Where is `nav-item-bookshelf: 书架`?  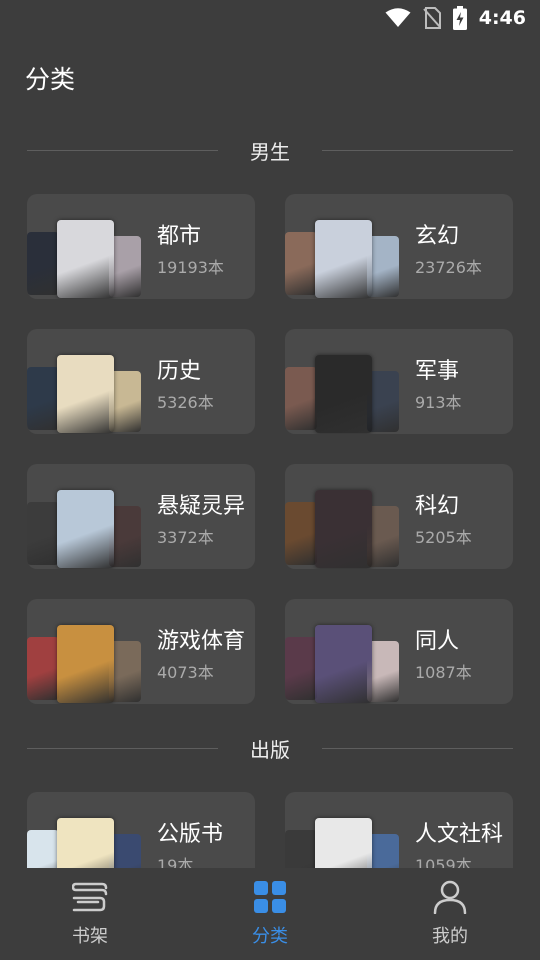
nav-item-bookshelf: 书架 is located at coordinates (90, 914).